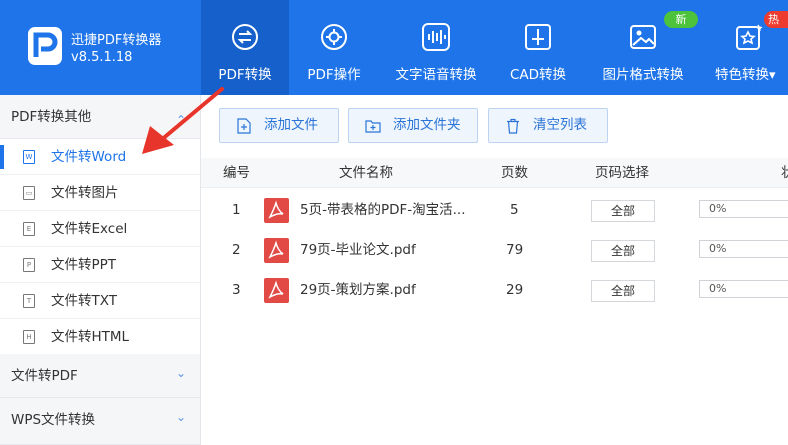 The height and width of the screenshot is (445, 788). Describe the element at coordinates (436, 75) in the screenshot. I see `nav-label: 文字语音转换` at that location.